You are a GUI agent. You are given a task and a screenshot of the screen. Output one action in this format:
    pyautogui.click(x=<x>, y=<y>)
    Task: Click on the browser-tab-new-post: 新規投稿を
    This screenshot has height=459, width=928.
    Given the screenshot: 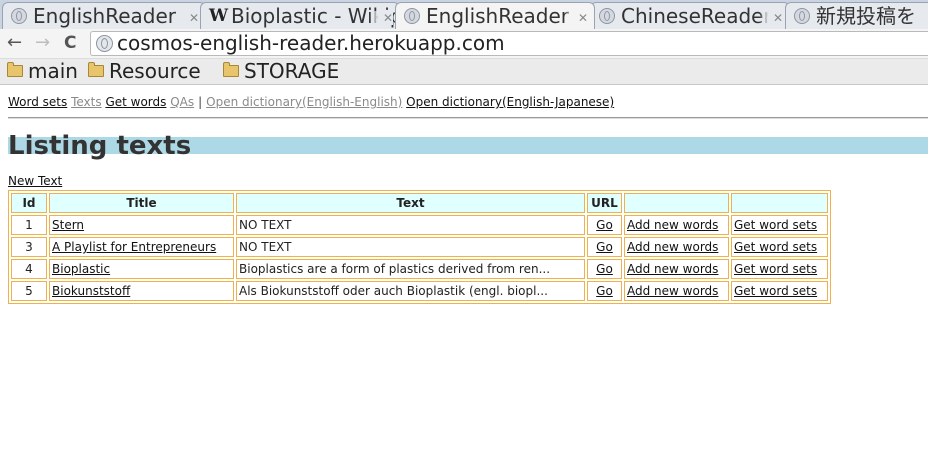 What is the action you would take?
    pyautogui.click(x=856, y=15)
    